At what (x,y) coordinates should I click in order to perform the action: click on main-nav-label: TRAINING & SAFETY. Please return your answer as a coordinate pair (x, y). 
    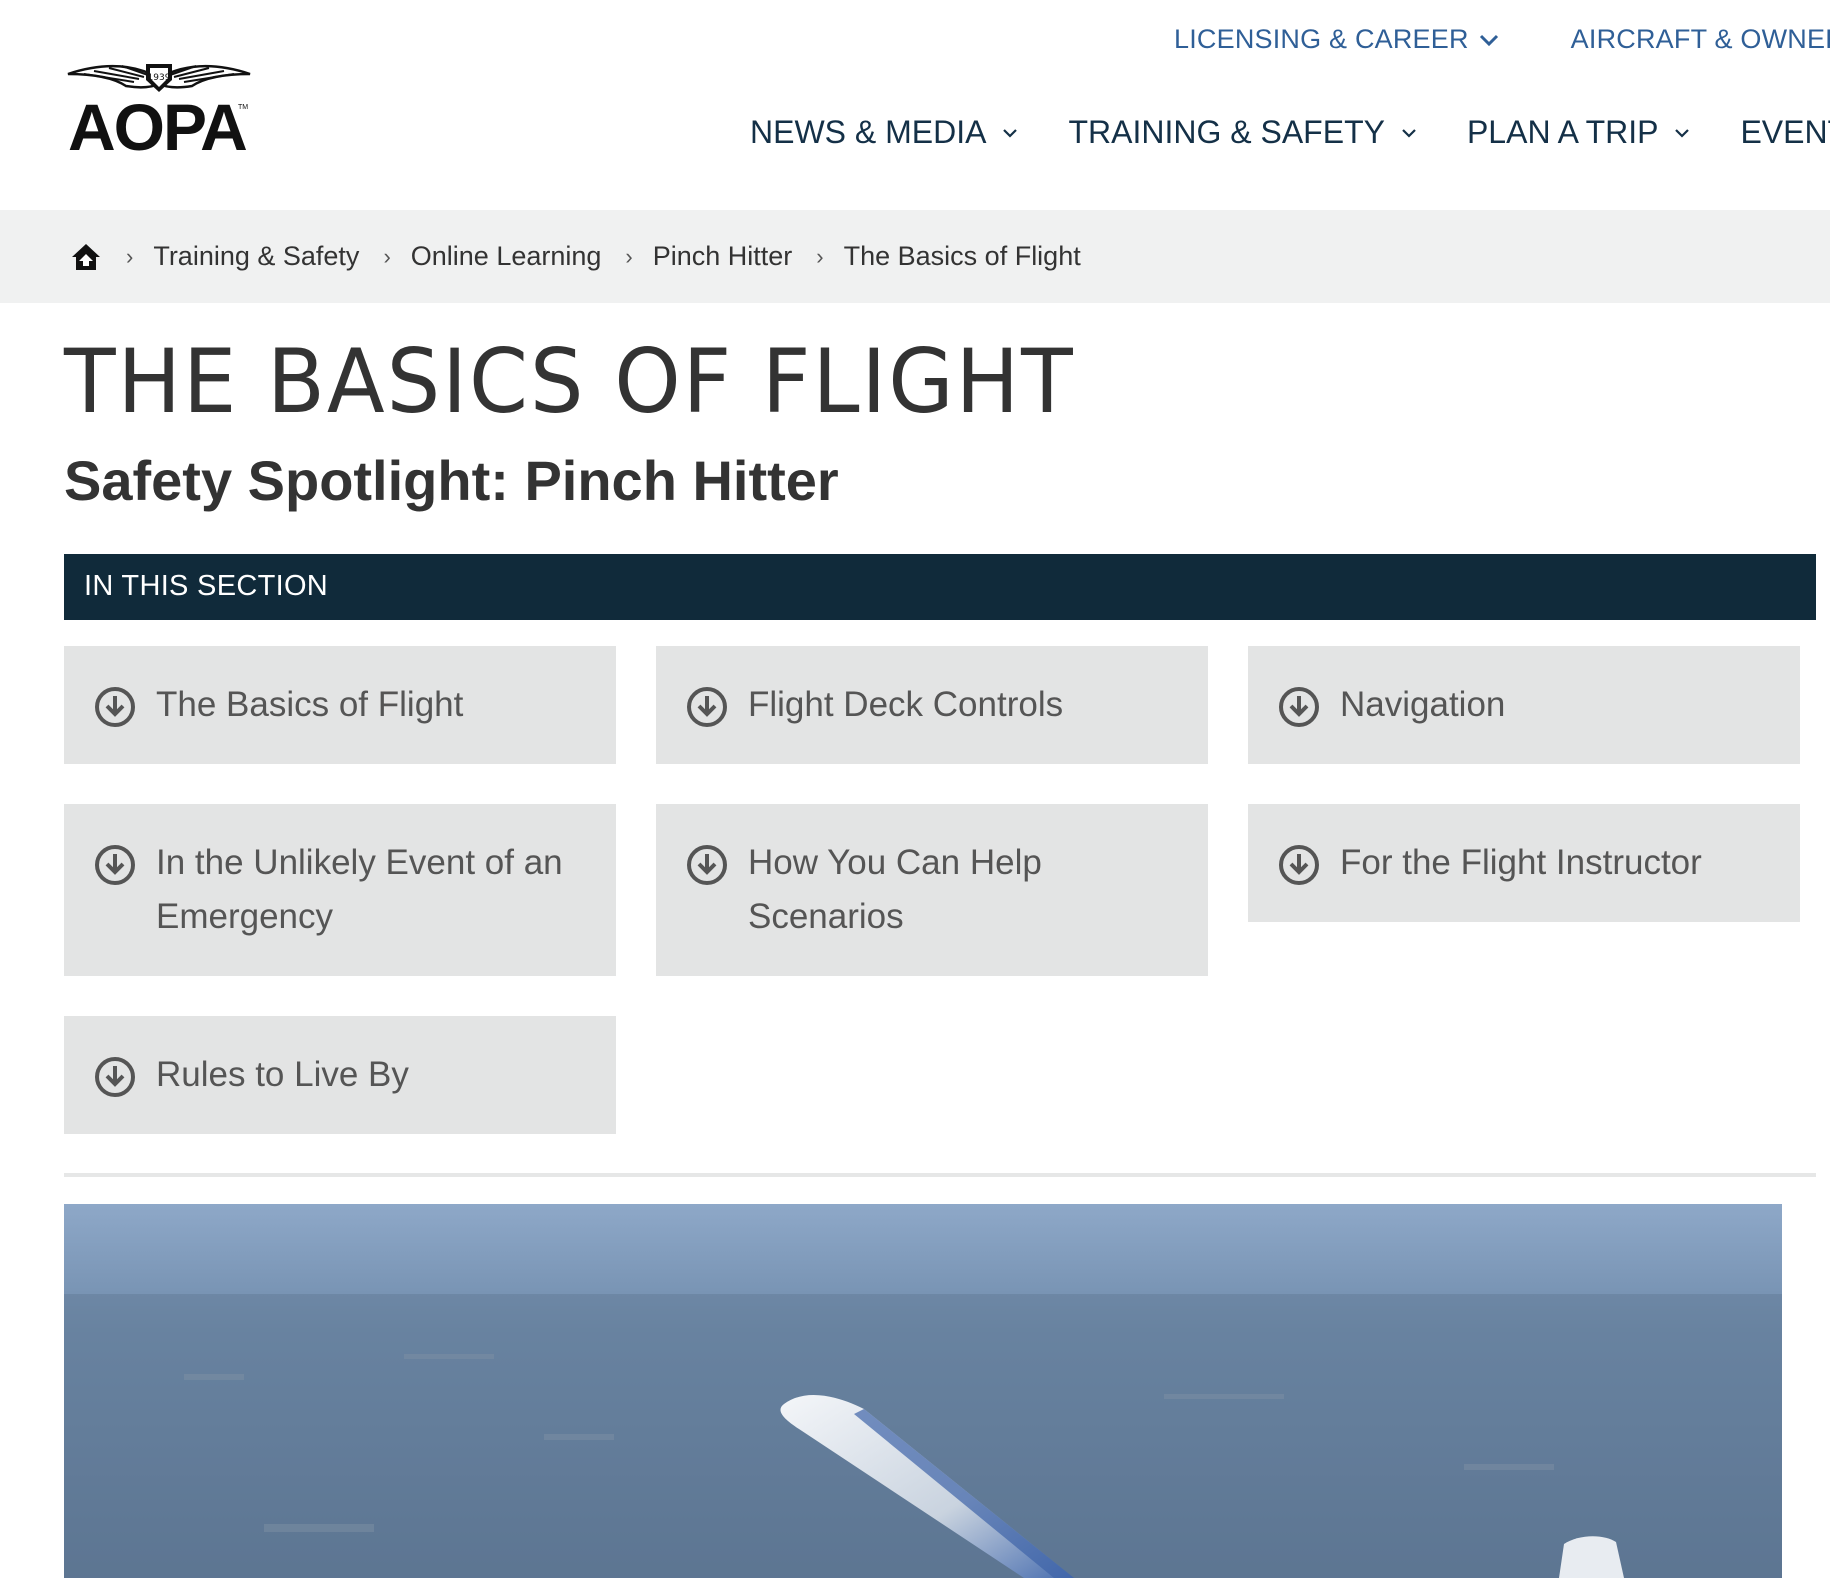
    Looking at the image, I should click on (1226, 132).